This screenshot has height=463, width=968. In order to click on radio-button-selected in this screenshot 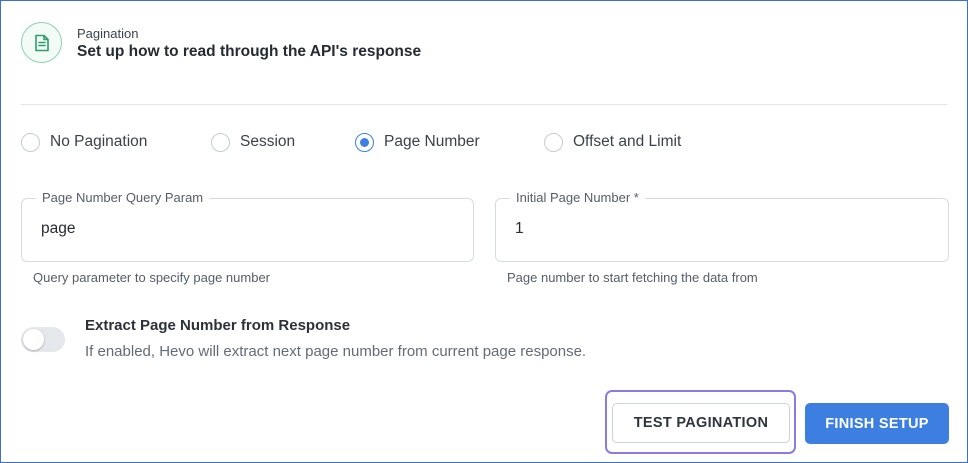, I will do `click(364, 142)`.